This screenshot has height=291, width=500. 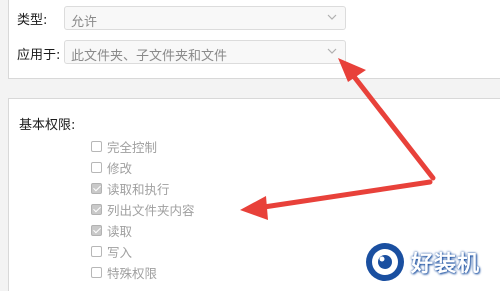 I want to click on applies-to-dropdown: 此文件夹、子文件夹和文件, so click(x=205, y=52).